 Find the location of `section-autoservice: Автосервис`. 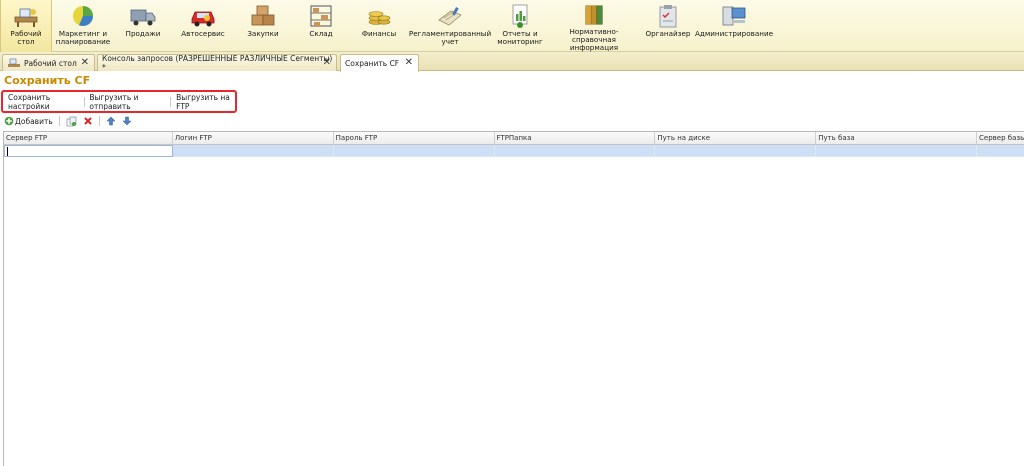

section-autoservice: Автосервис is located at coordinates (203, 26).